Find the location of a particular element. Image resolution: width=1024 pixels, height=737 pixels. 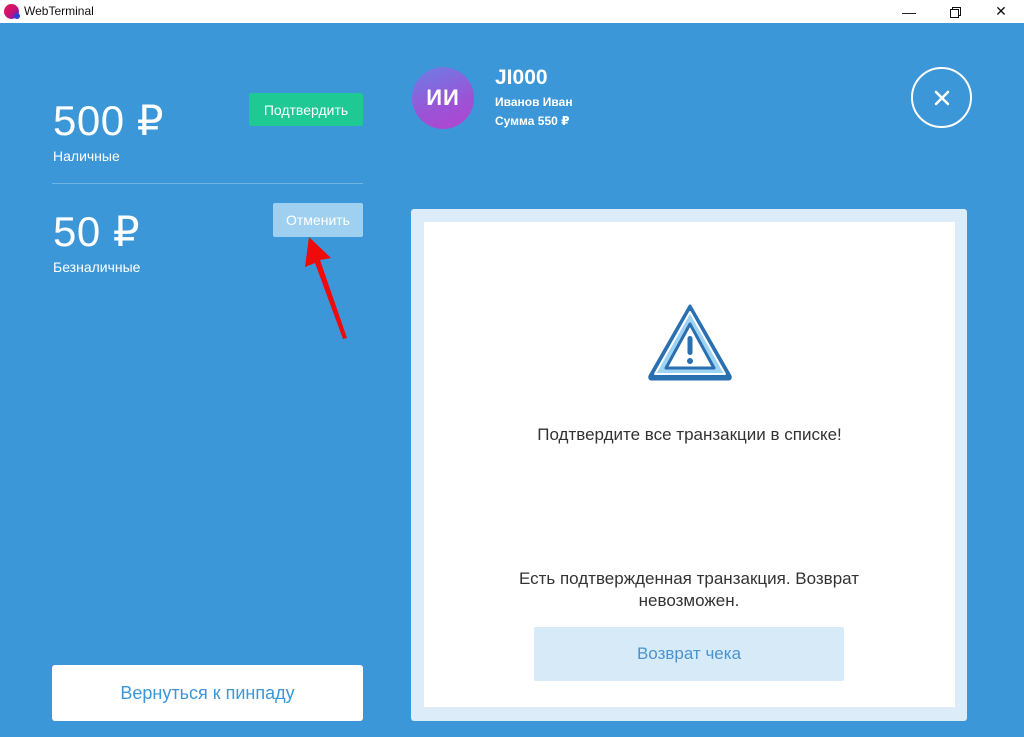

close-button is located at coordinates (941, 97).